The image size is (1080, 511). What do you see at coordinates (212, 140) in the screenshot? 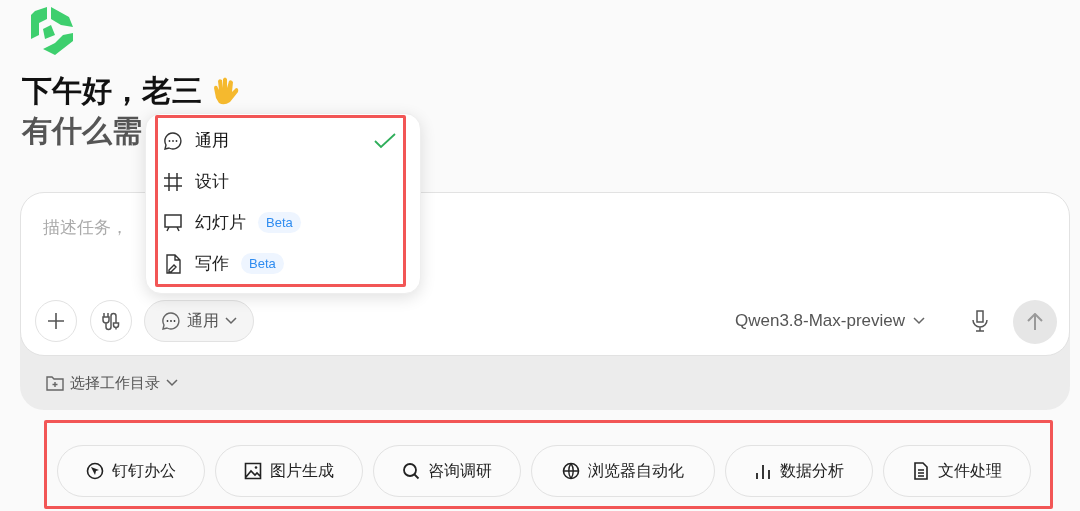
I see `mode-menu-item: 通用` at bounding box center [212, 140].